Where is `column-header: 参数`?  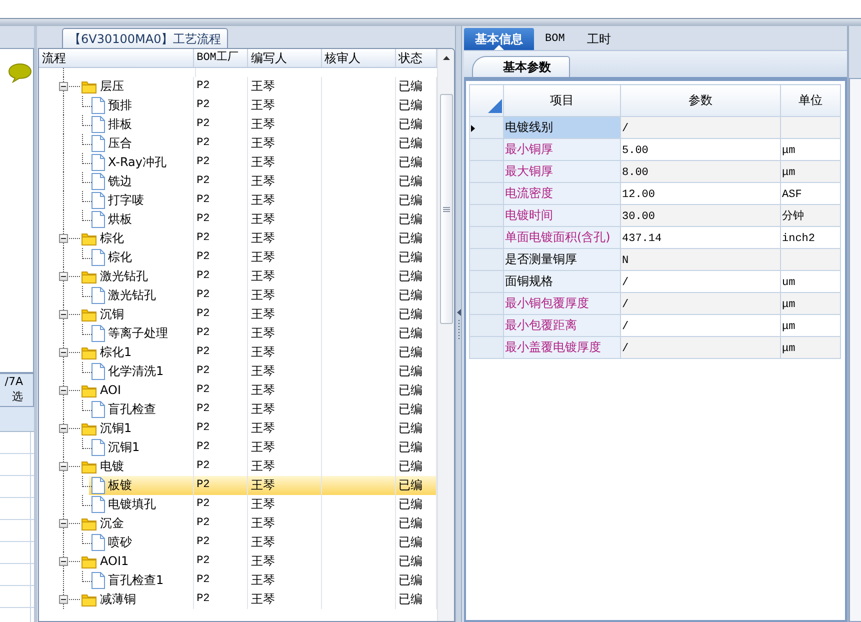 column-header: 参数 is located at coordinates (700, 100).